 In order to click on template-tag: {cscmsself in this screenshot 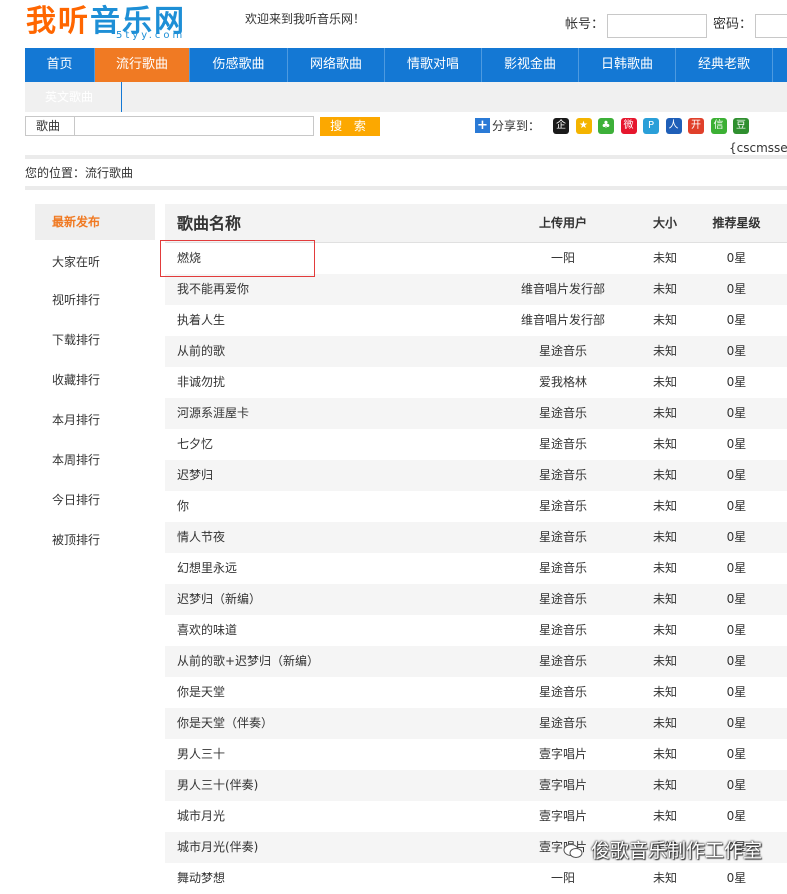, I will do `click(758, 148)`.